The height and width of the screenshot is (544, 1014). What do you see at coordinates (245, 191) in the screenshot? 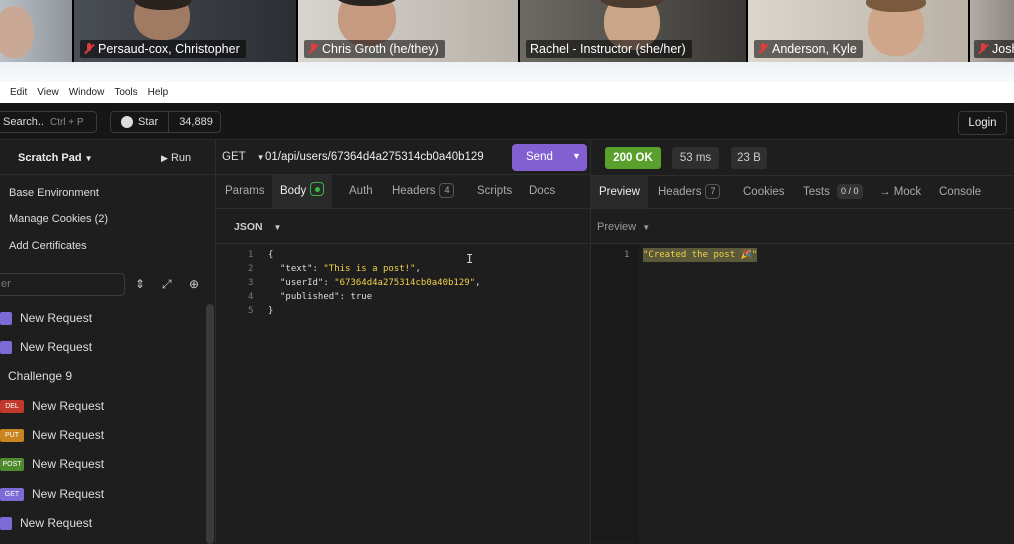
I see `tab-params: Params` at bounding box center [245, 191].